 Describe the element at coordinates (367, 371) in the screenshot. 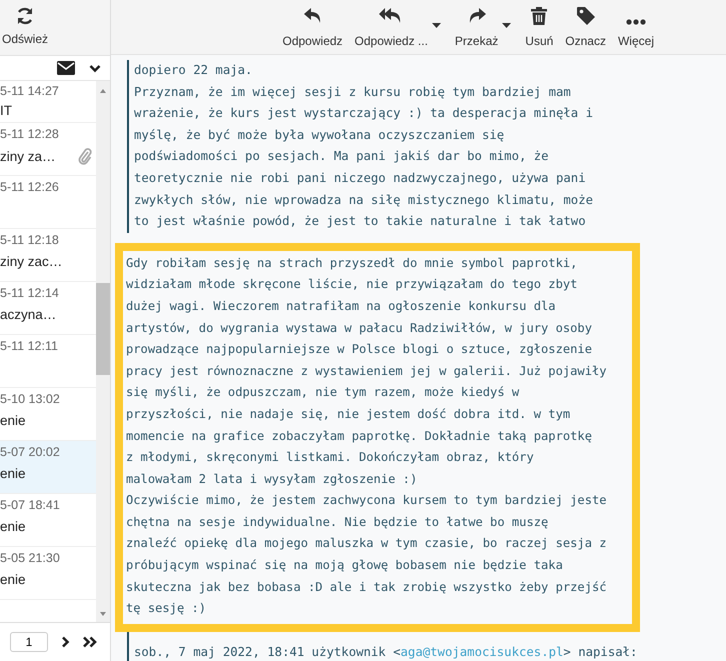

I see `quoted-text-line: pracy jest równoznaczne z wystawieniem jej w galerii. Już pojawiły` at that location.